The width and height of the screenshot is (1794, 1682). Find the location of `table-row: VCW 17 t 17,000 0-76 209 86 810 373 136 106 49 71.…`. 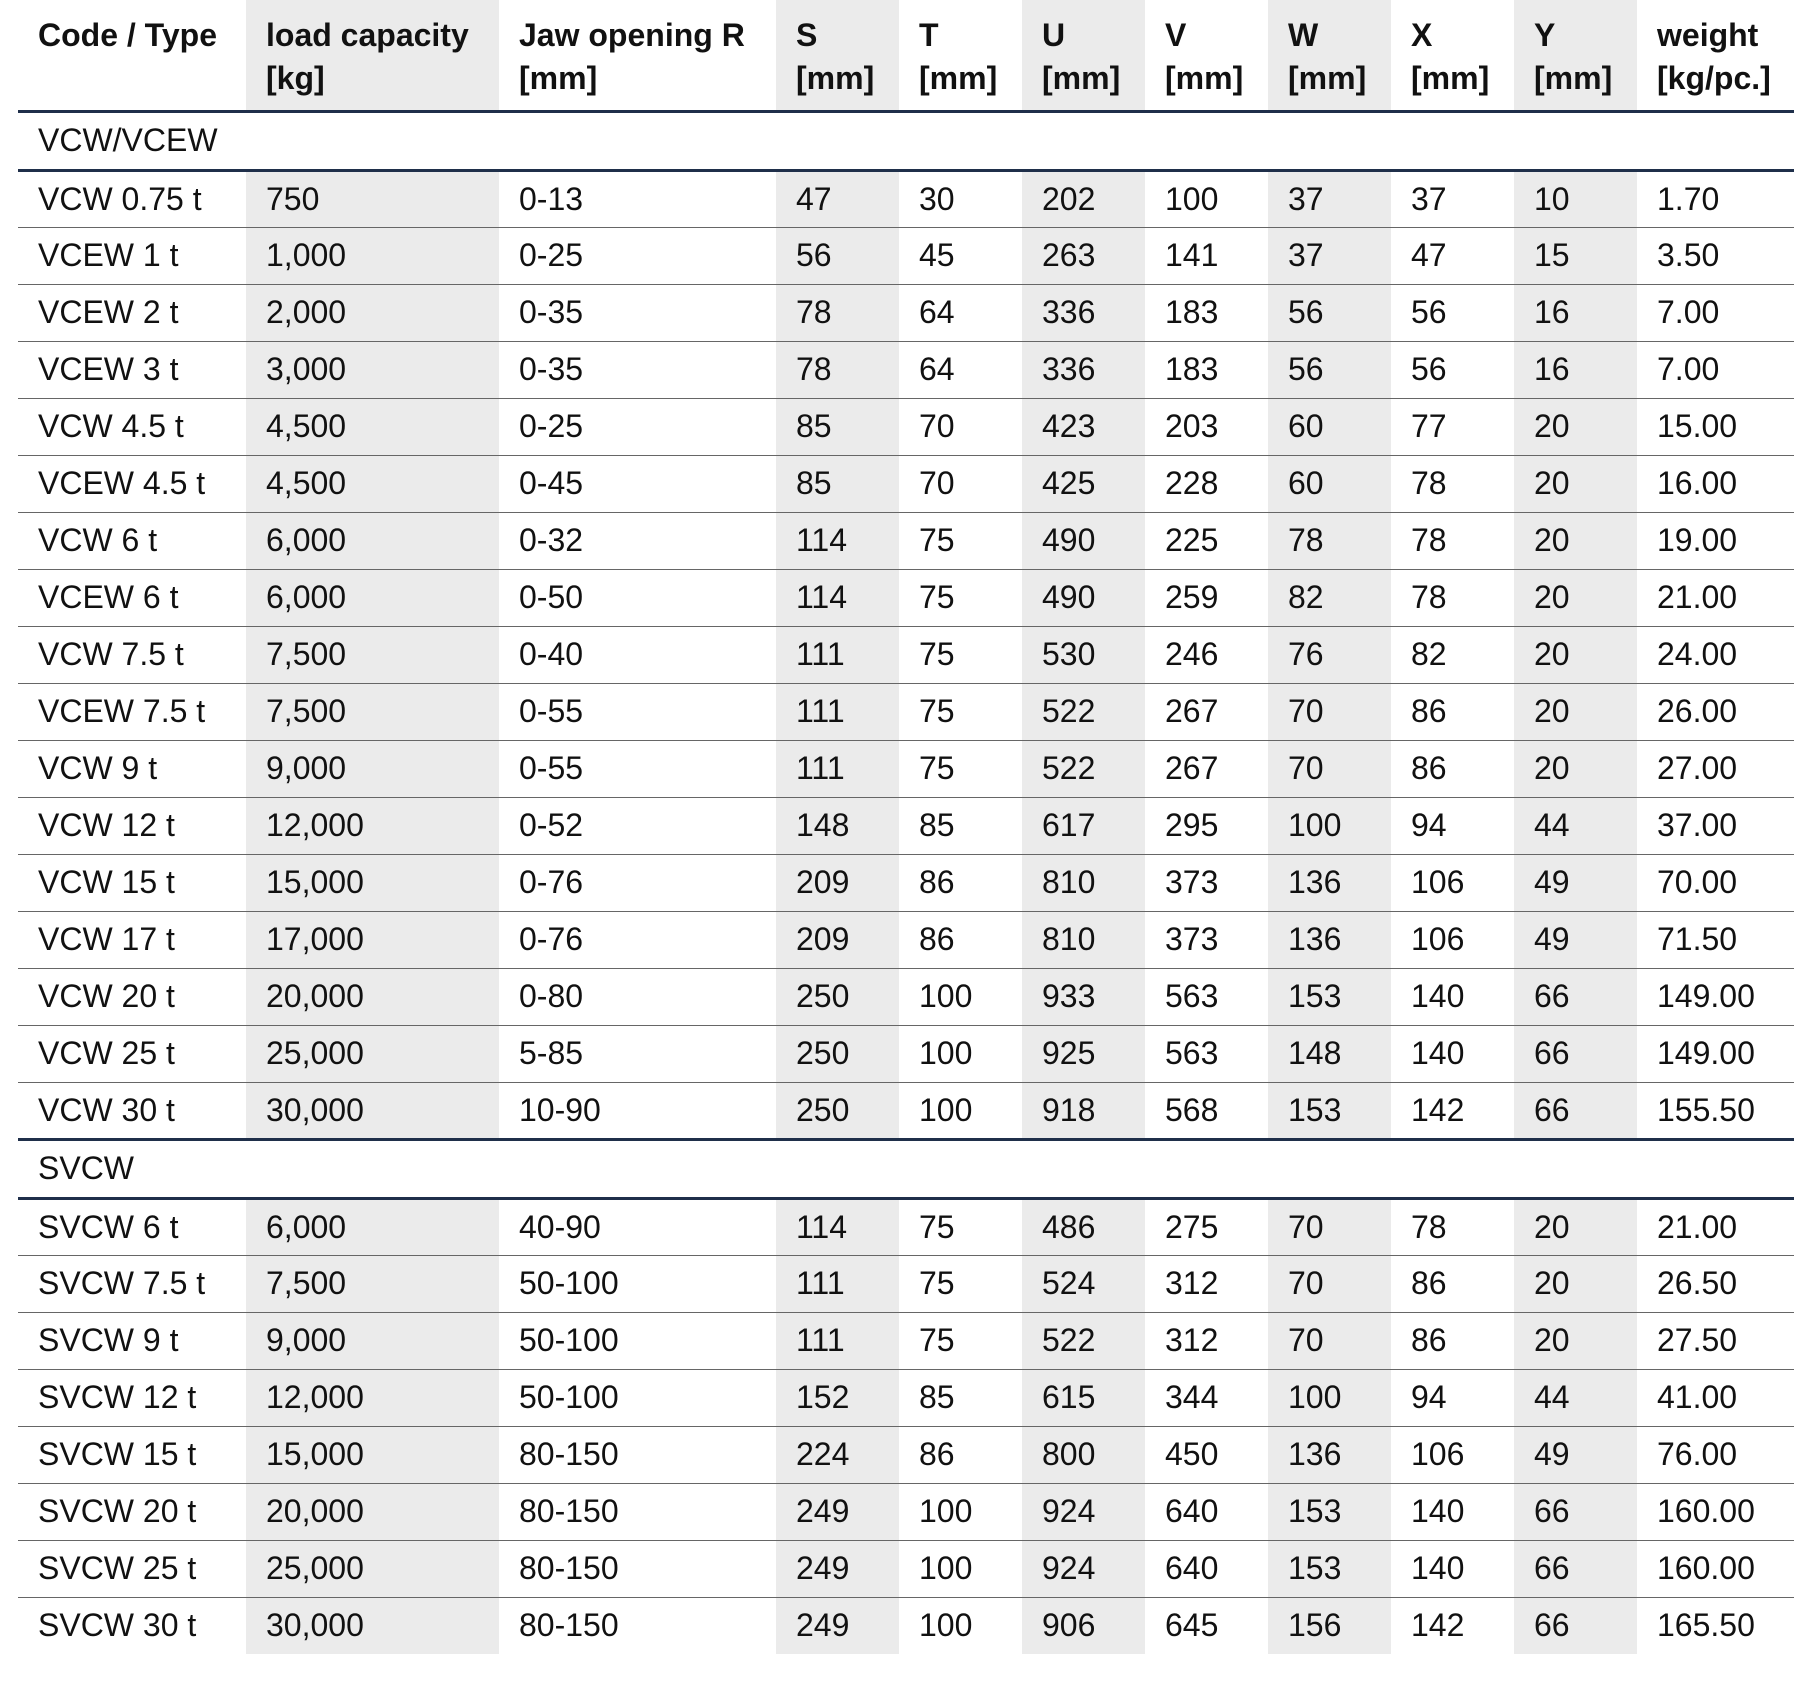

table-row: VCW 17 t 17,000 0-76 209 86 810 373 136 106 49 71.… is located at coordinates (906, 940).